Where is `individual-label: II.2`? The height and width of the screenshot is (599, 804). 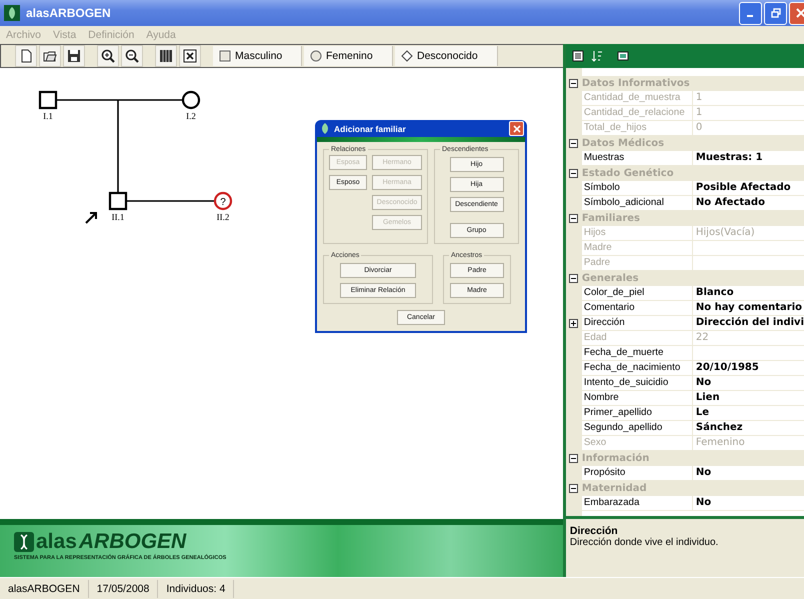 individual-label: II.2 is located at coordinates (223, 217).